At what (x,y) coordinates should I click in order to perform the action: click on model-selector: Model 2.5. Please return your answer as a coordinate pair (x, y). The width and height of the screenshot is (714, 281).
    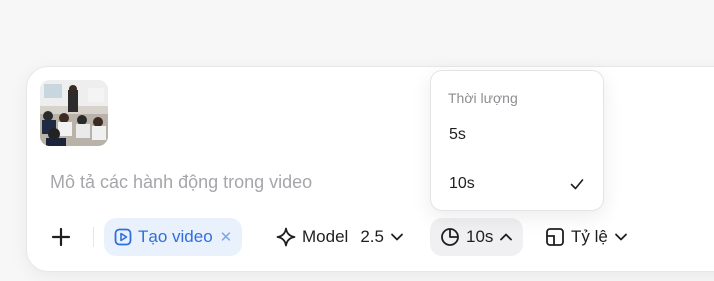
    Looking at the image, I should click on (340, 237).